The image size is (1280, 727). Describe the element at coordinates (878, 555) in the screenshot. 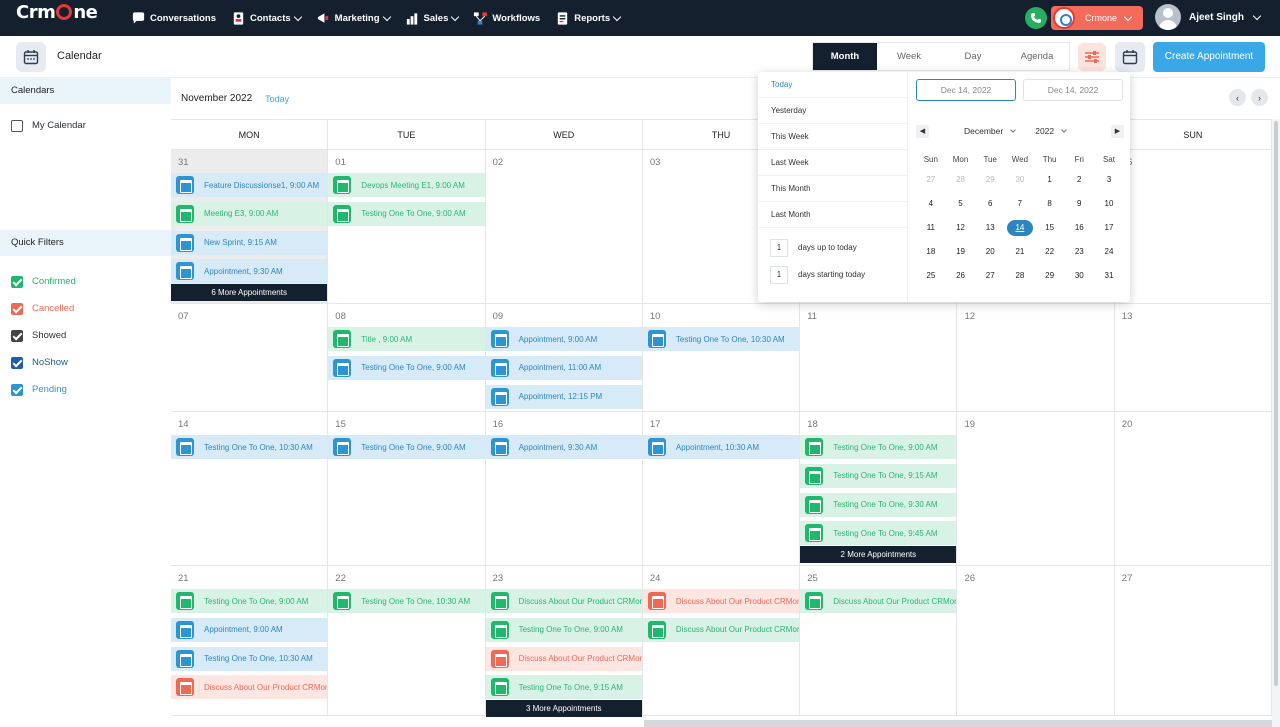

I see `more-appointments-button: 2 More Appointments` at that location.